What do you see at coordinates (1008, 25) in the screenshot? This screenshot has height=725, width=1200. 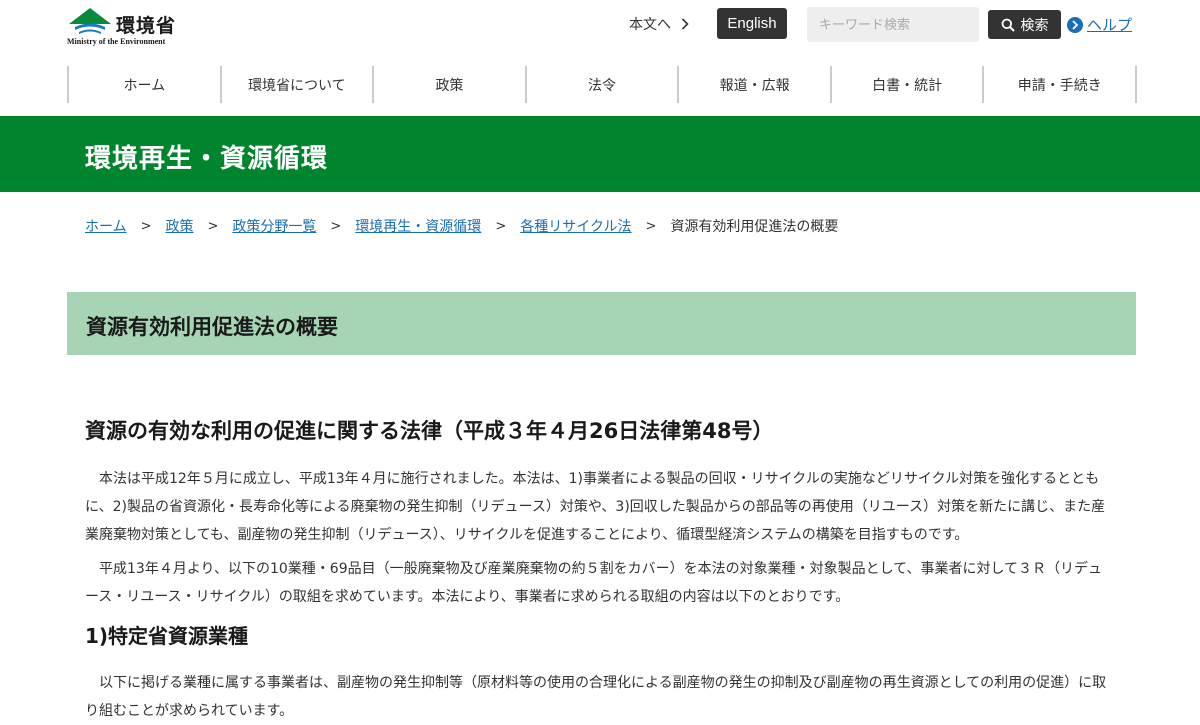 I see `search-icon` at bounding box center [1008, 25].